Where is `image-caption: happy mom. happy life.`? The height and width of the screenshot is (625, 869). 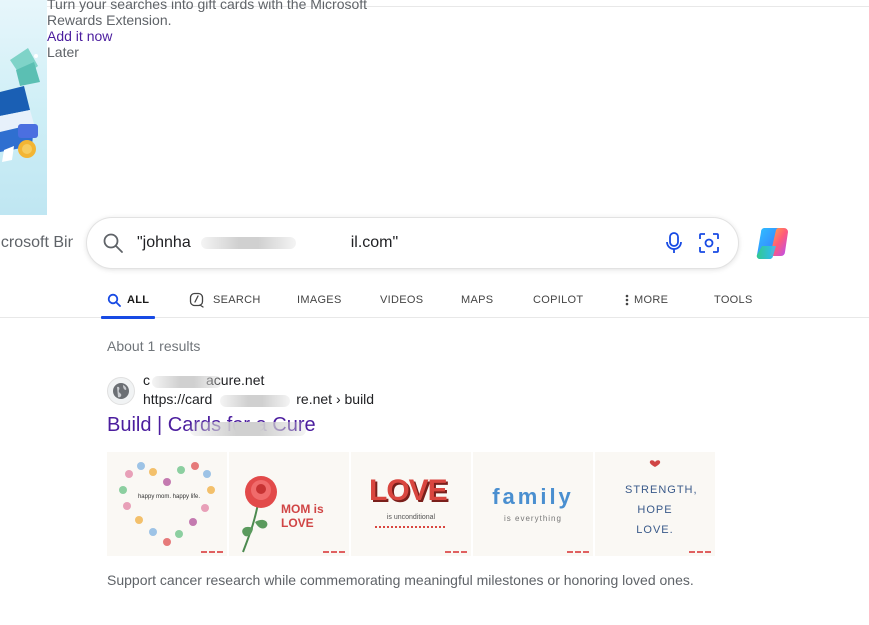
image-caption: happy mom. happy life. is located at coordinates (169, 497).